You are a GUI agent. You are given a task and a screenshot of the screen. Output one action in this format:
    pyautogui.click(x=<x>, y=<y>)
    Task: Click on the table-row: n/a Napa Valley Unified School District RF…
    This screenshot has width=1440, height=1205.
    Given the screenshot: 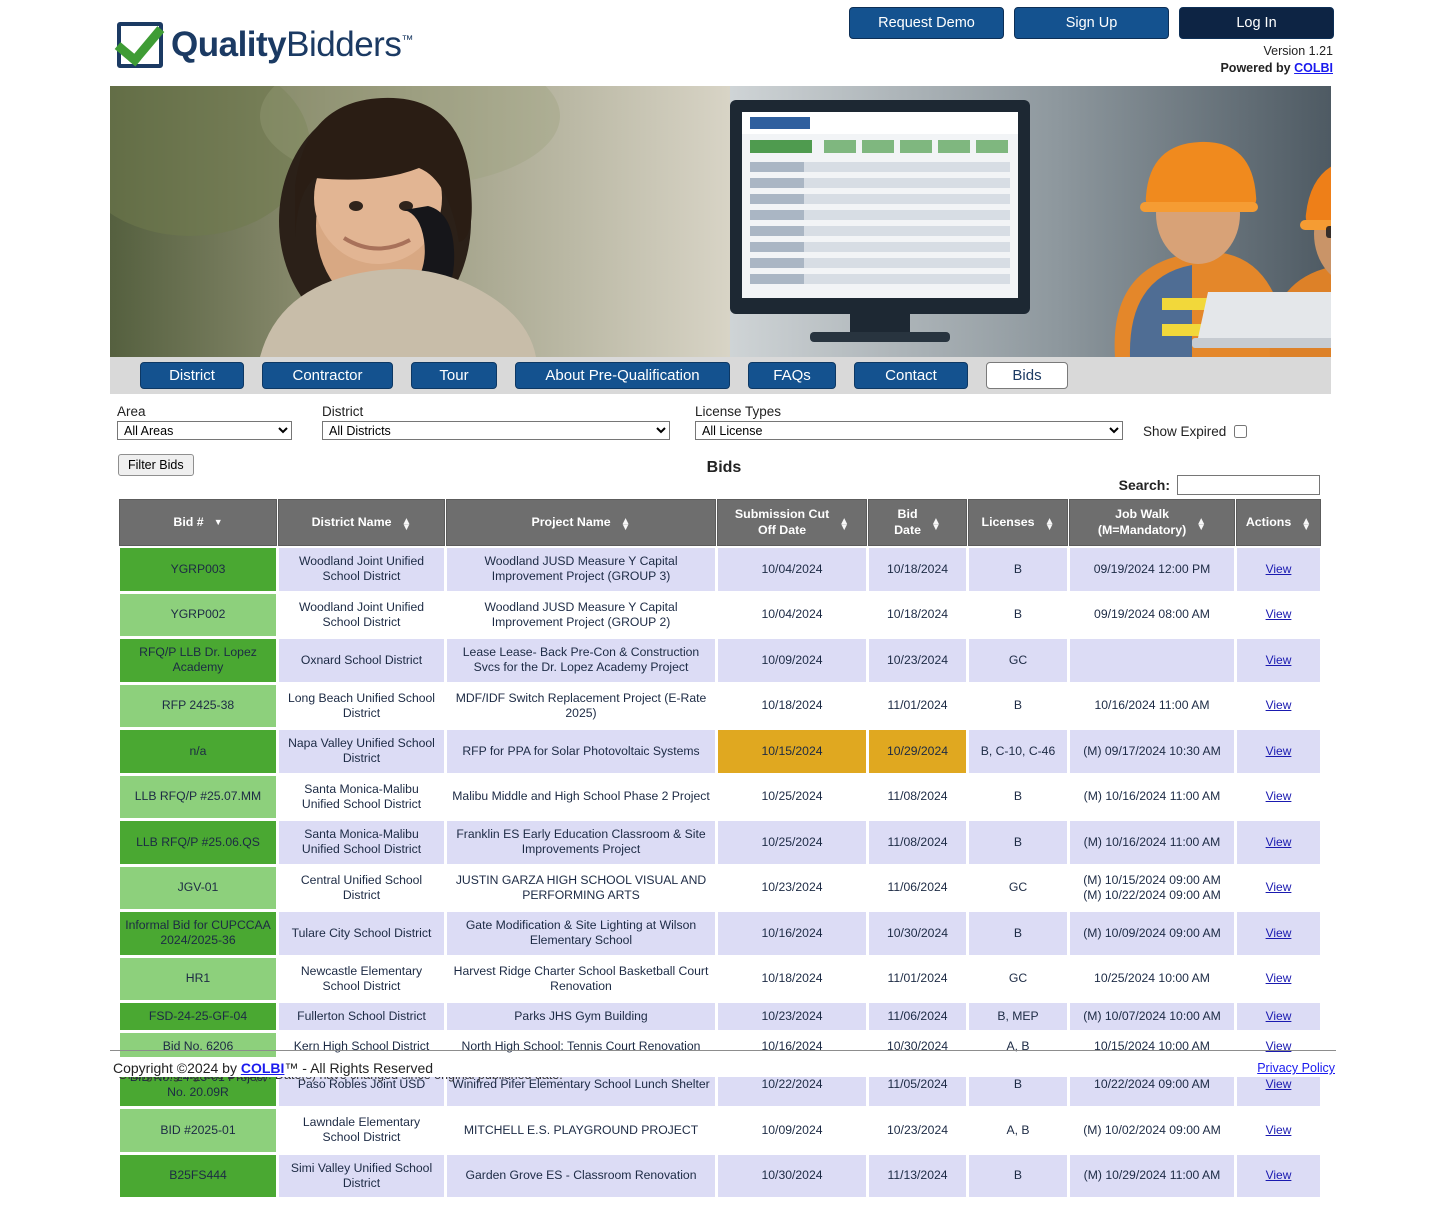 What is the action you would take?
    pyautogui.click(x=720, y=751)
    